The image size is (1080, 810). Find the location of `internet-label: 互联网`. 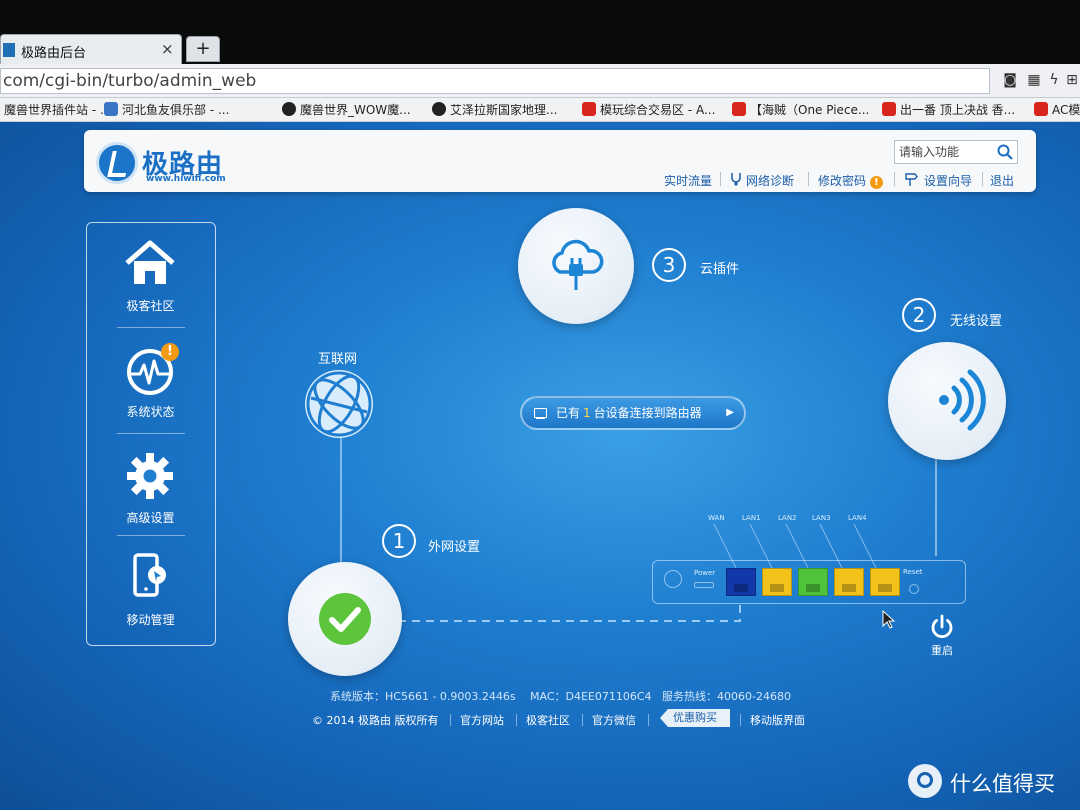

internet-label: 互联网 is located at coordinates (338, 359).